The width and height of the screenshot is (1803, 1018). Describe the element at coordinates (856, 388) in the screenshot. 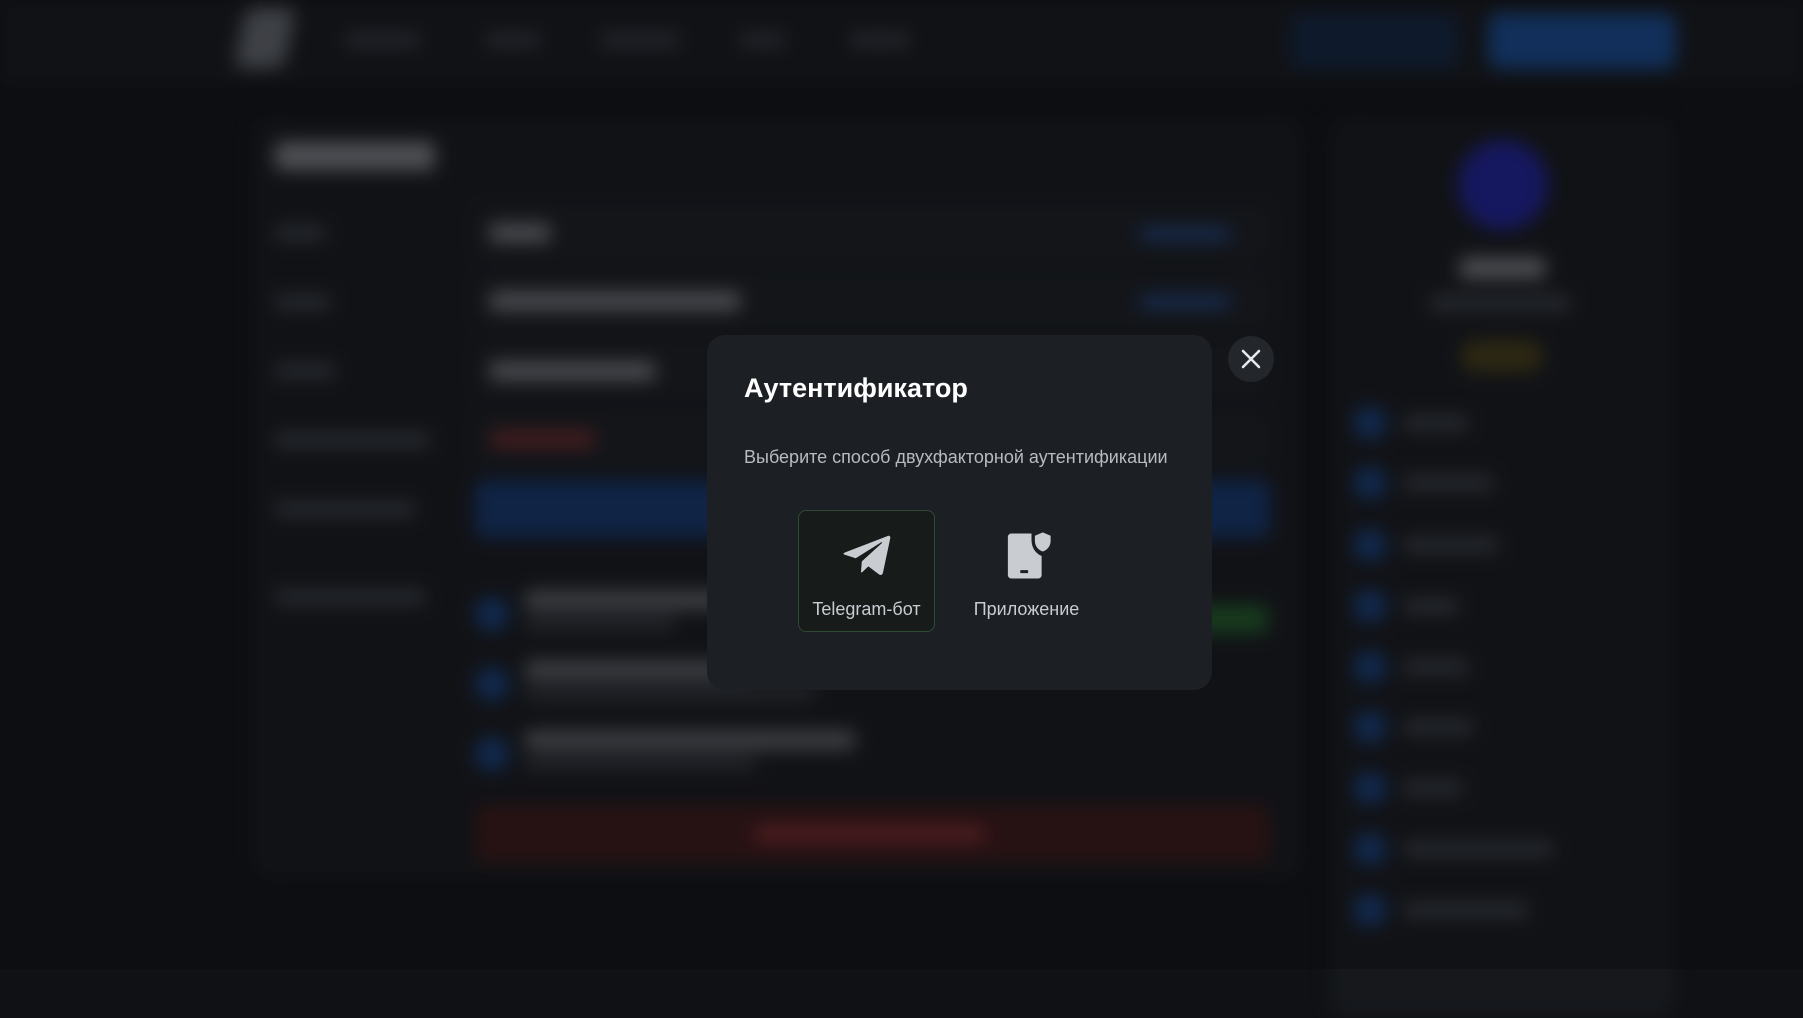

I see `modal-title: Аутентификатор` at that location.